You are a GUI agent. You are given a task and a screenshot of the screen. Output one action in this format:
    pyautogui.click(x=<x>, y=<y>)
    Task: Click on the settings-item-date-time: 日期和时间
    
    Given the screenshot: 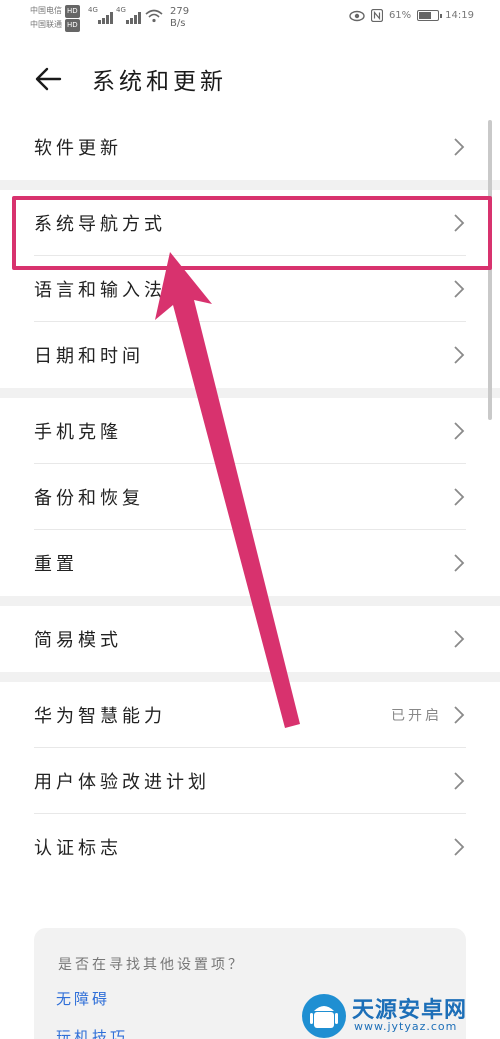 What is the action you would take?
    pyautogui.click(x=250, y=355)
    